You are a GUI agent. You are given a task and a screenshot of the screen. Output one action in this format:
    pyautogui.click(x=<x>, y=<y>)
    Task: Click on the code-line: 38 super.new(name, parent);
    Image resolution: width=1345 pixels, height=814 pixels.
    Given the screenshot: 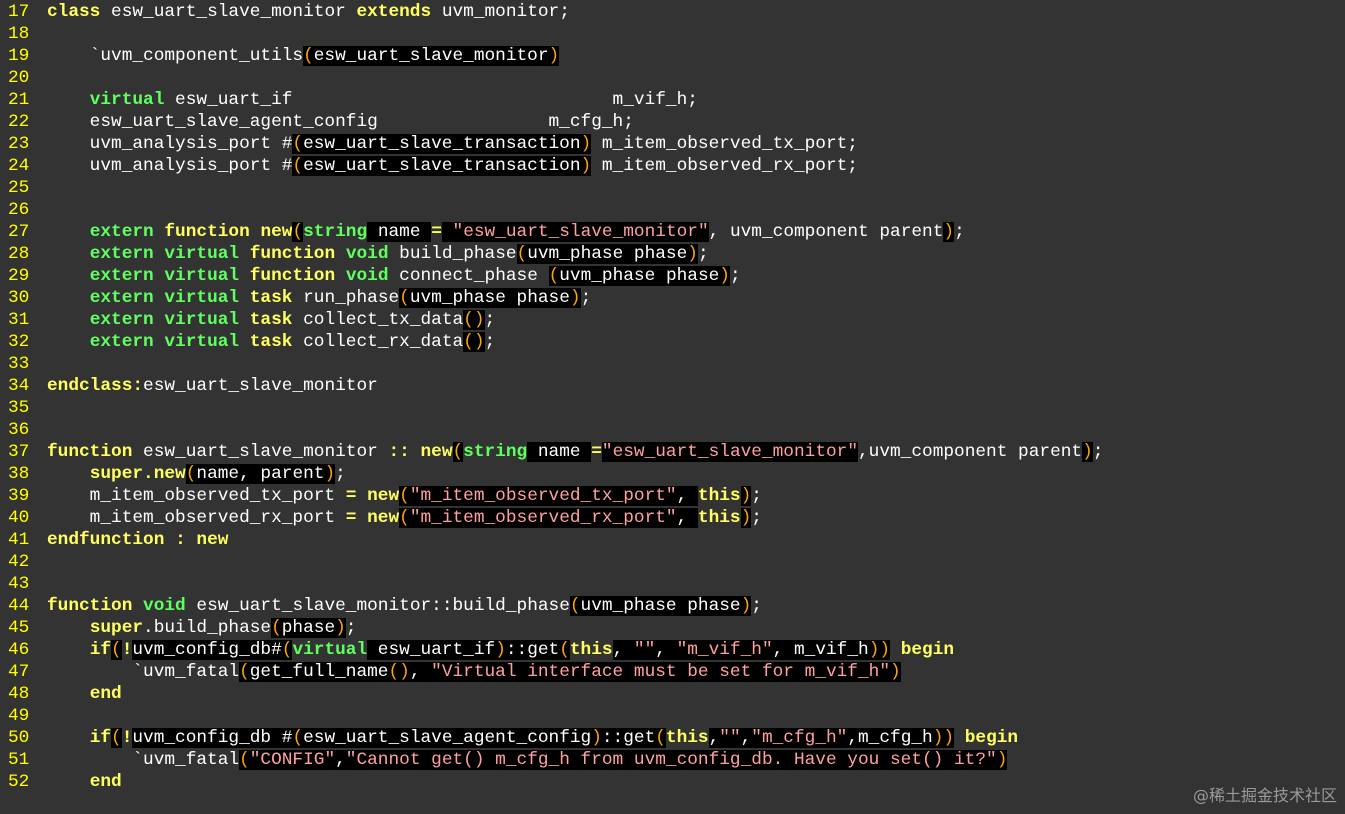 What is the action you would take?
    pyautogui.click(x=672, y=474)
    